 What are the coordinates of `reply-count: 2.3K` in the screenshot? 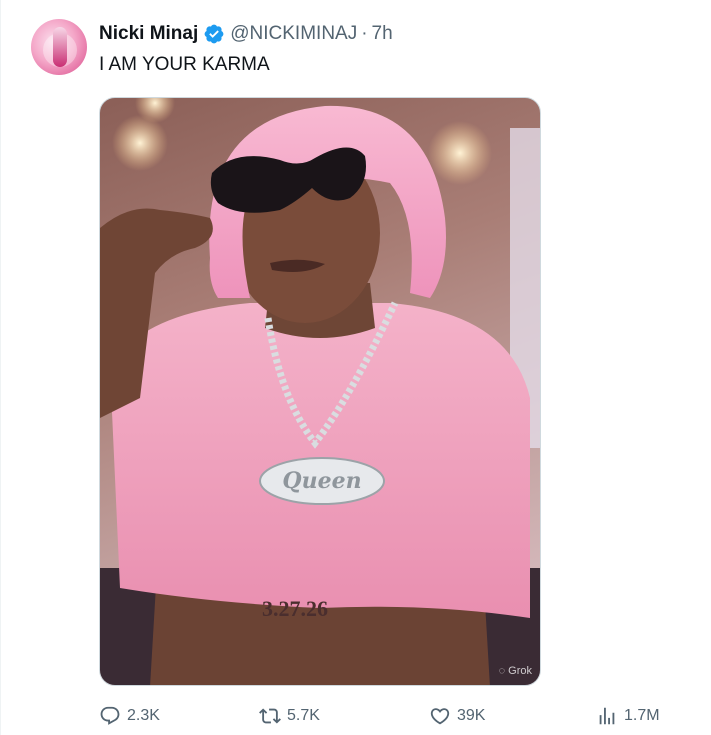 It's located at (143, 715).